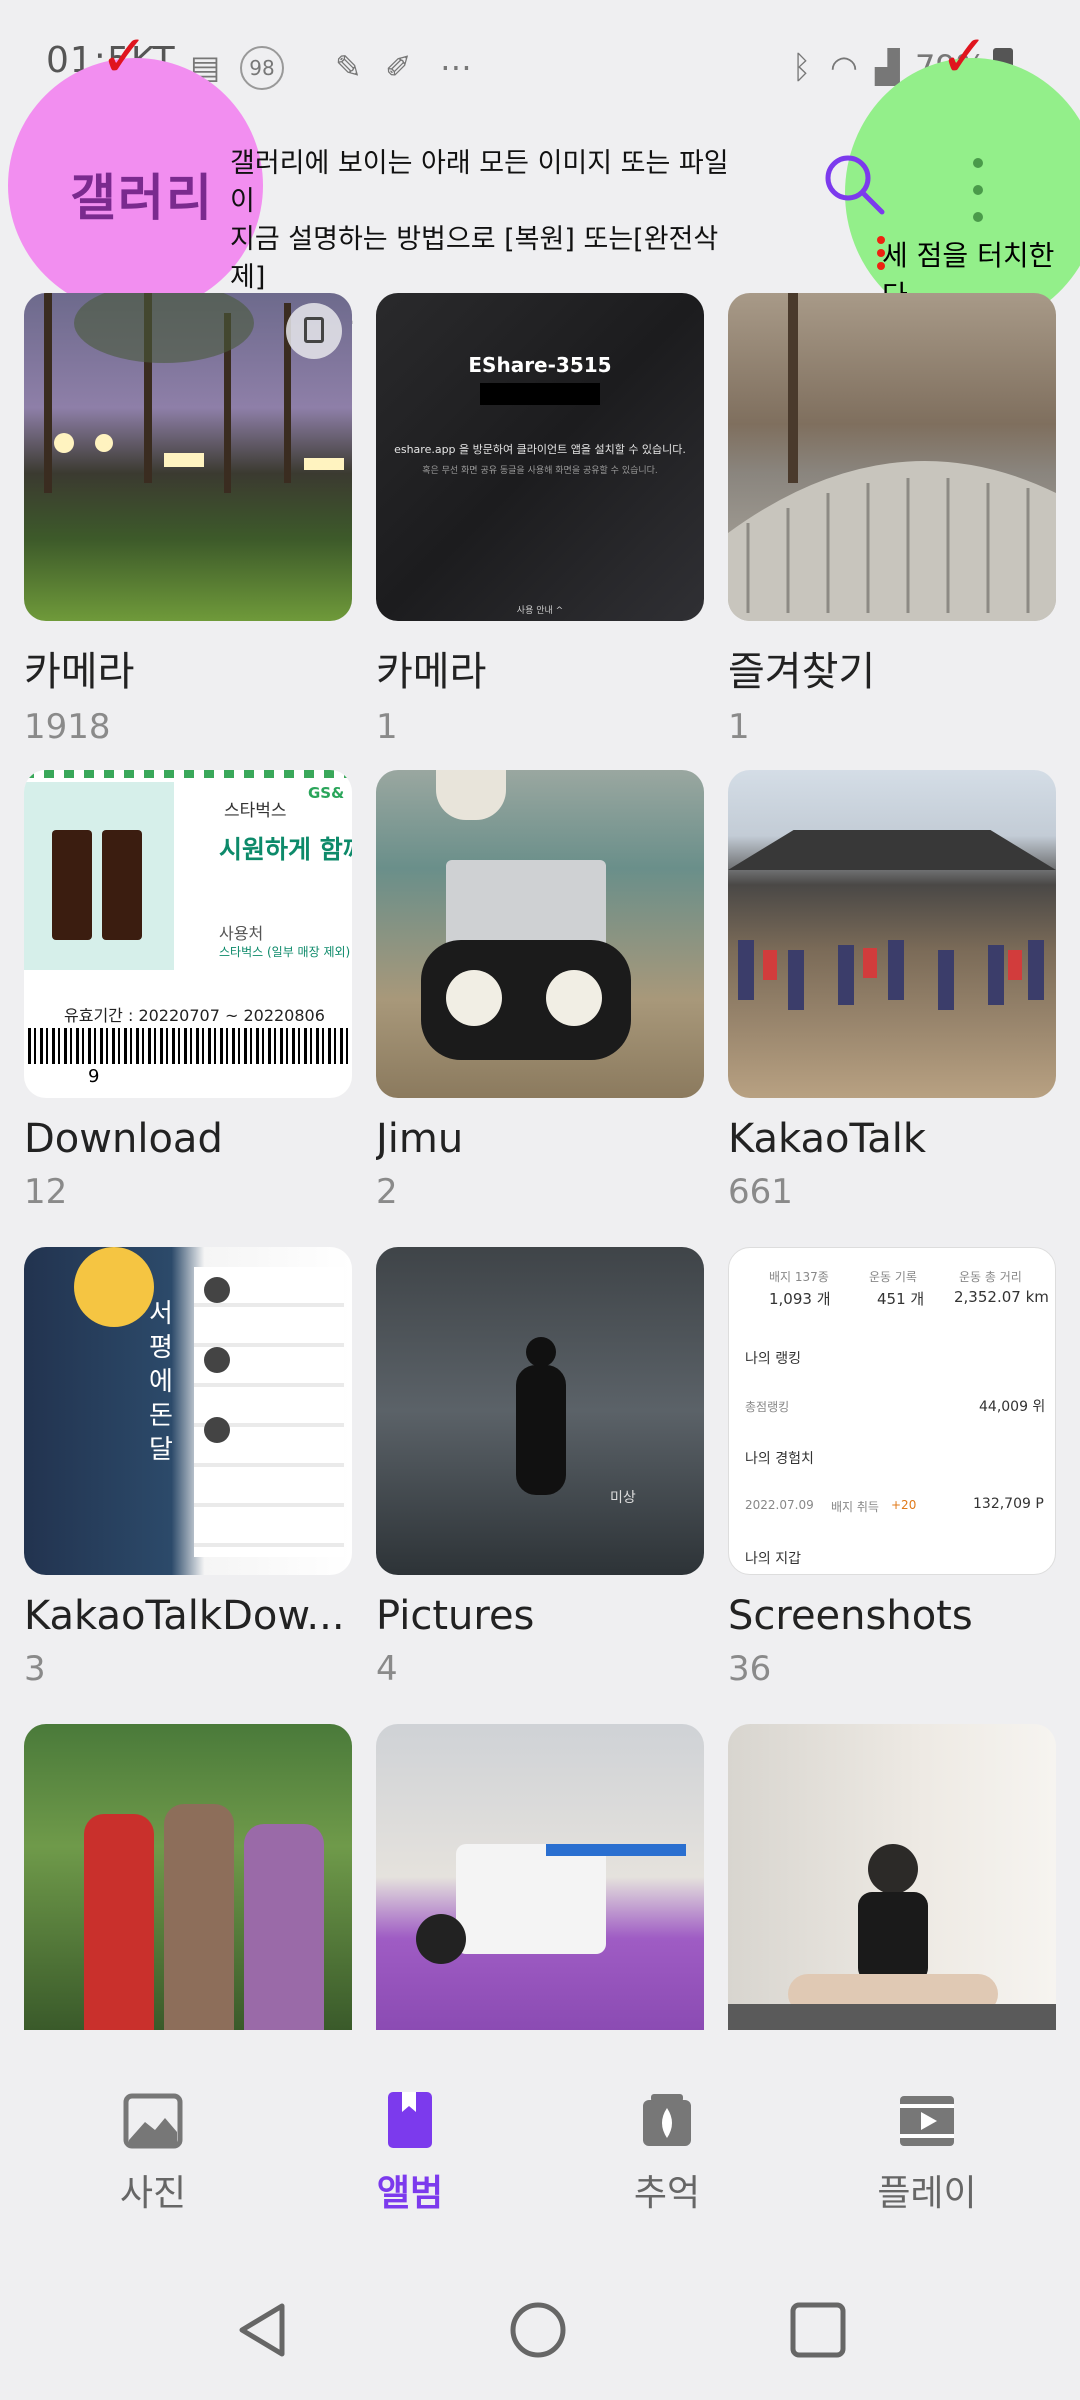  Describe the element at coordinates (927, 2121) in the screenshot. I see `play-icon` at that location.